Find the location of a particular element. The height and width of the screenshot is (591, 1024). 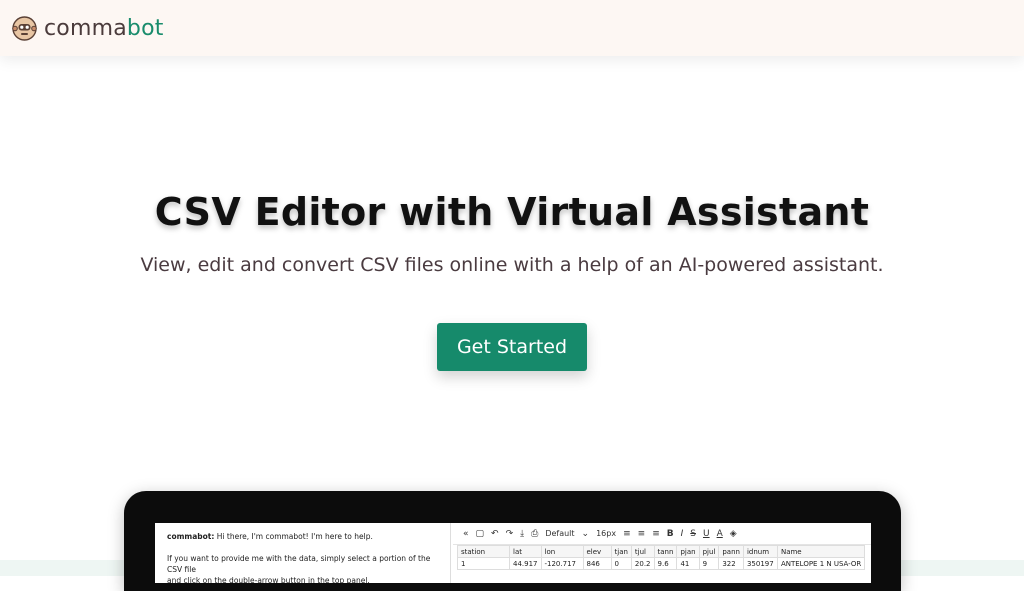

logo-wordmark: commabot is located at coordinates (104, 28).